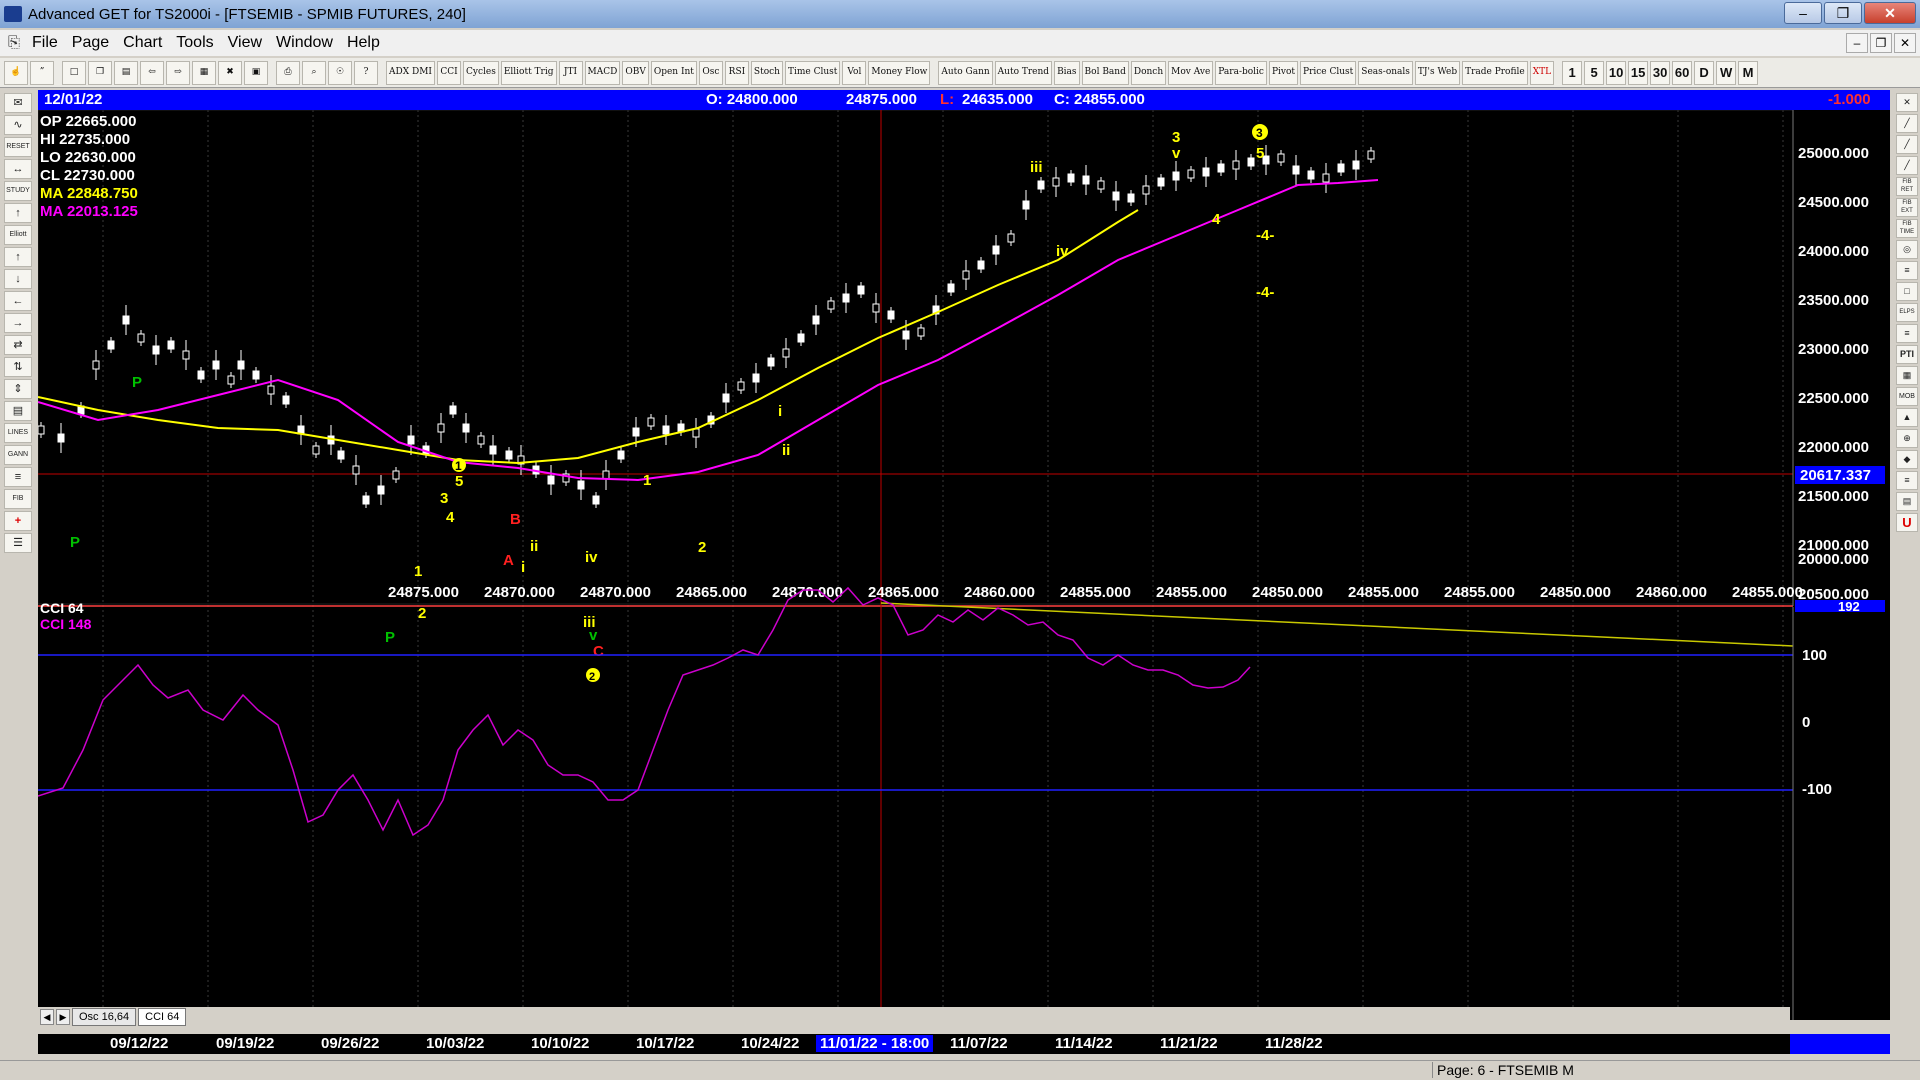  What do you see at coordinates (1907, 333) in the screenshot?
I see `right-tool-channel-icon: ≡` at bounding box center [1907, 333].